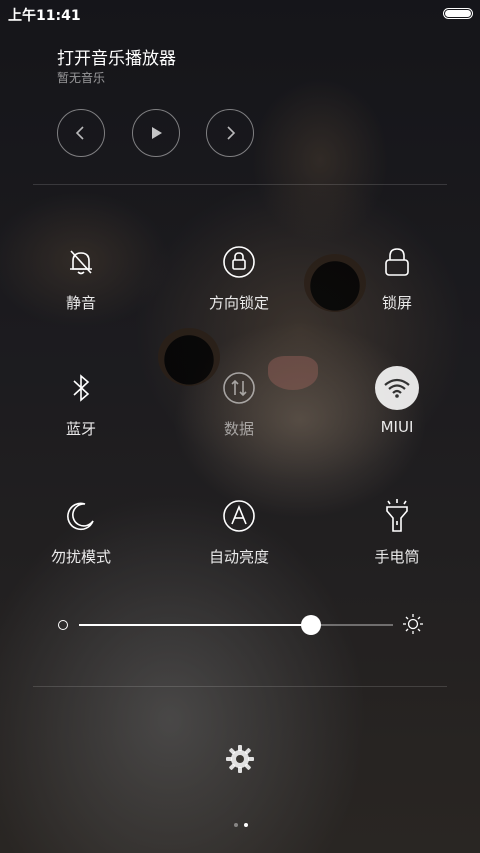  I want to click on toggle-label: 勿扰模式, so click(80, 557).